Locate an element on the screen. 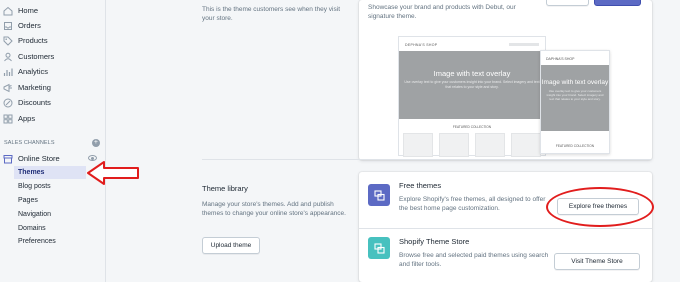 The height and width of the screenshot is (282, 680). sidebar-item-label: Home is located at coordinates (28, 10).